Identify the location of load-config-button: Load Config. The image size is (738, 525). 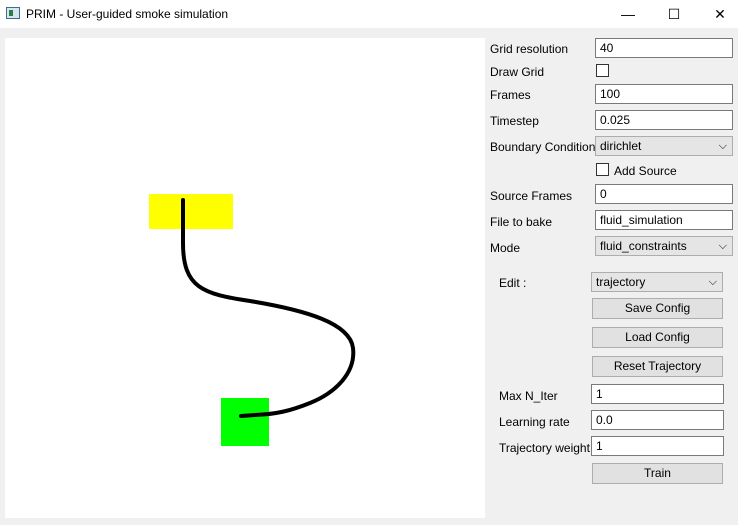
(657, 337).